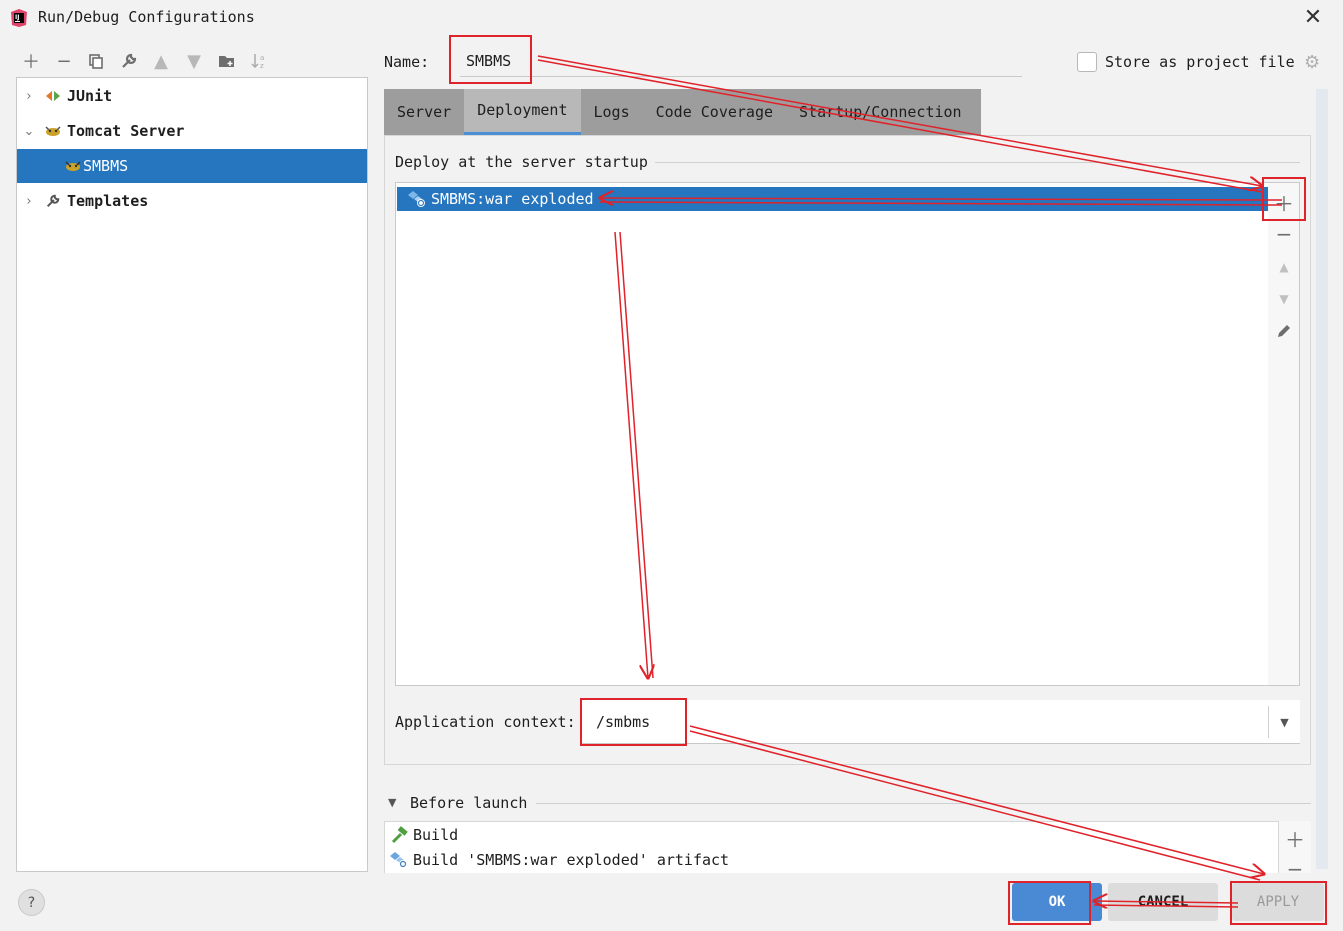 Image resolution: width=1343 pixels, height=931 pixels. I want to click on scrollbar, so click(1322, 479).